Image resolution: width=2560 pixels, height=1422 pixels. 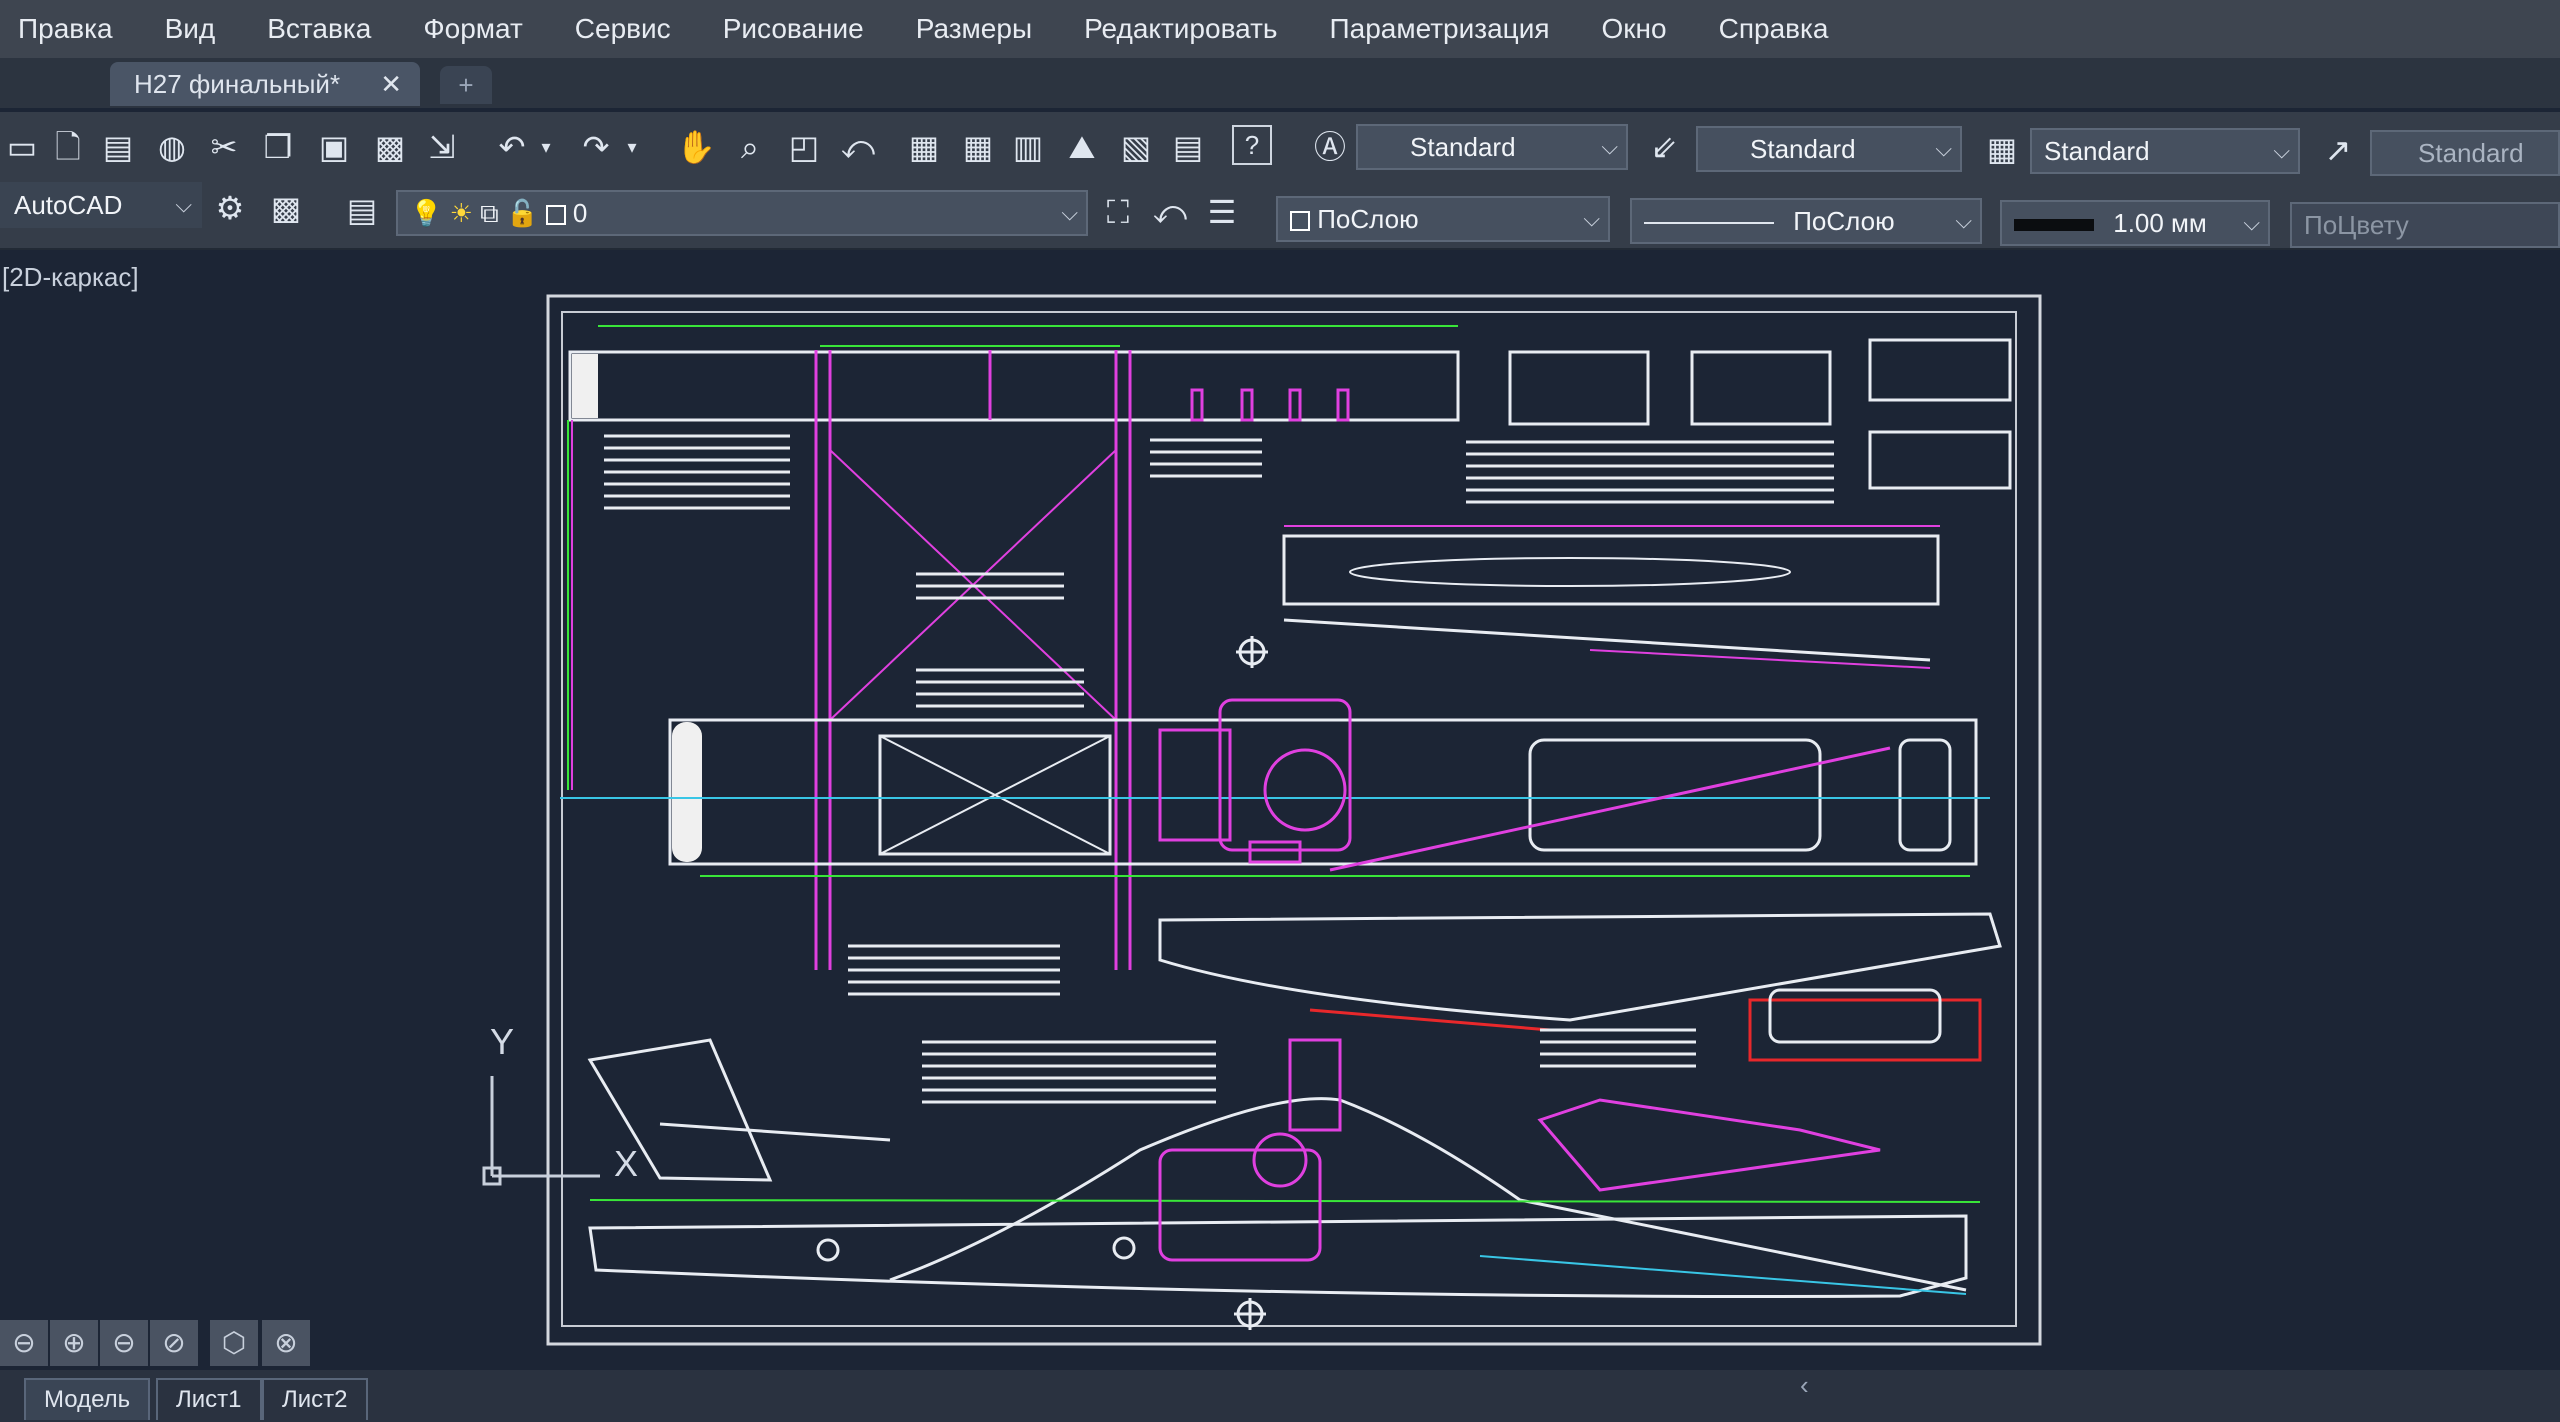 What do you see at coordinates (286, 1343) in the screenshot?
I see `remove-icon: ⊗` at bounding box center [286, 1343].